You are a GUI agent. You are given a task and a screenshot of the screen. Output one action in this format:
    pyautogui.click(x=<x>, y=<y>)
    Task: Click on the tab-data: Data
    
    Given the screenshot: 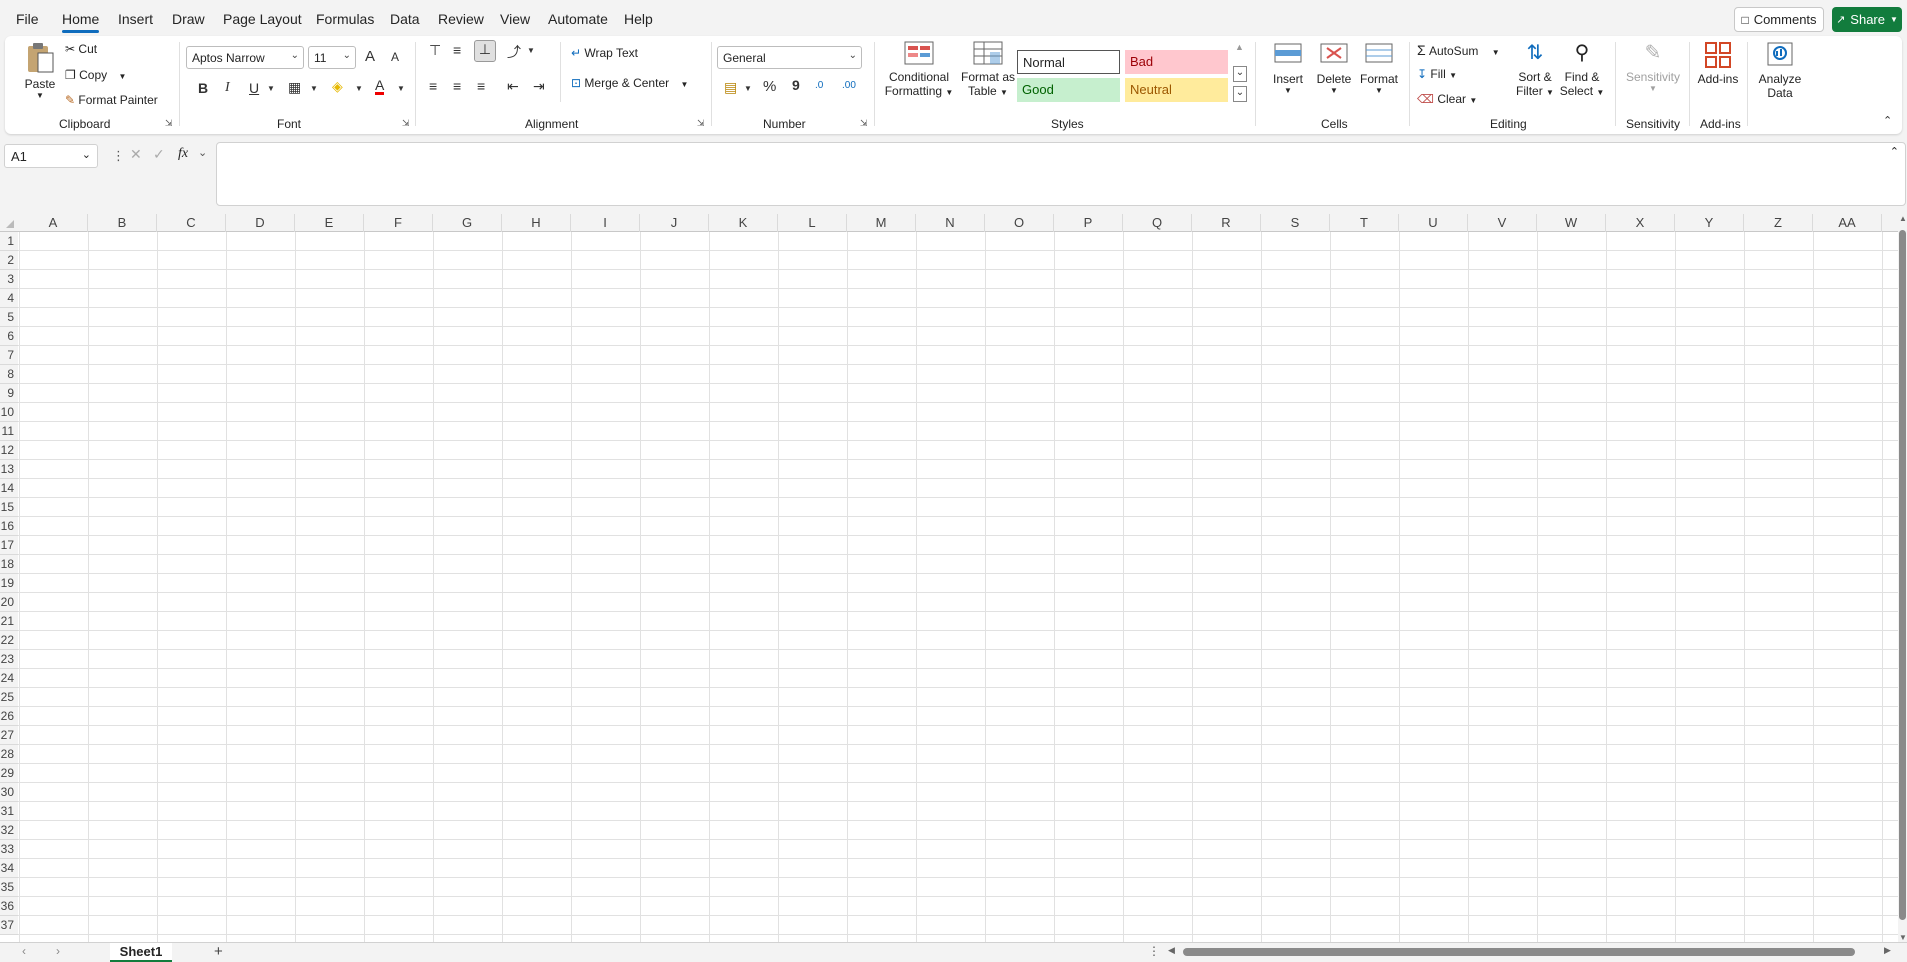 What is the action you would take?
    pyautogui.click(x=405, y=19)
    